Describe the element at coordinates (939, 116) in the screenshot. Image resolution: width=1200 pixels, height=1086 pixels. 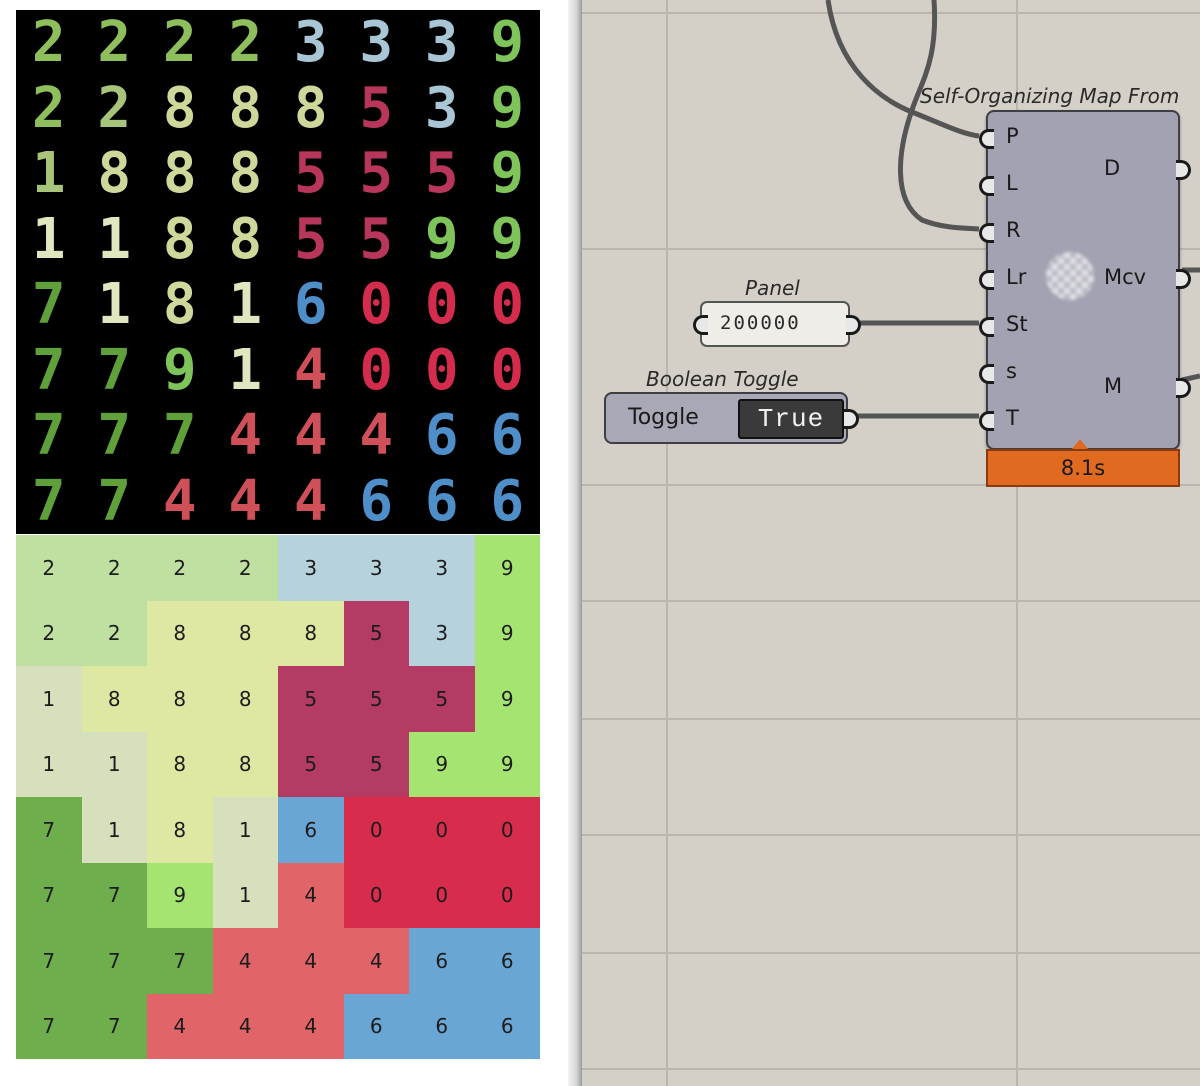
I see `wire-r` at that location.